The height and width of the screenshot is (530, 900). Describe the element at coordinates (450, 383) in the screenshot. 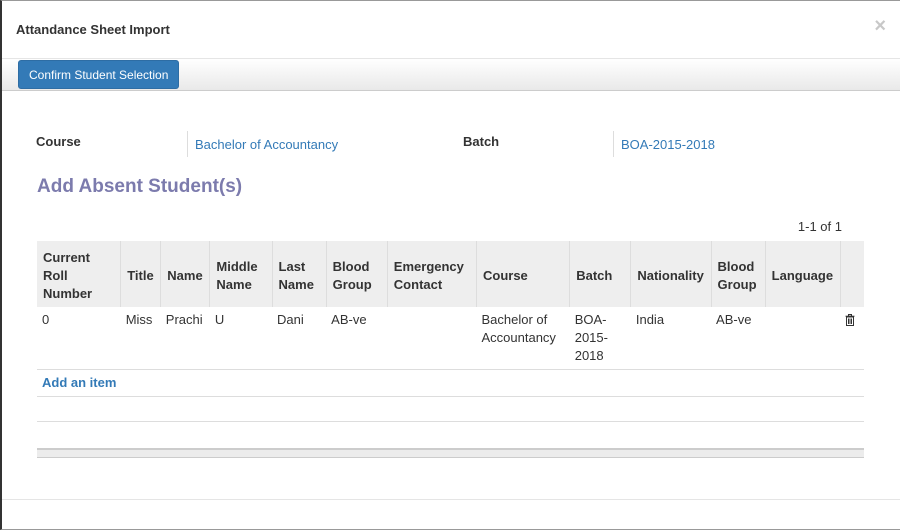

I see `add-item-row: Add an item` at that location.